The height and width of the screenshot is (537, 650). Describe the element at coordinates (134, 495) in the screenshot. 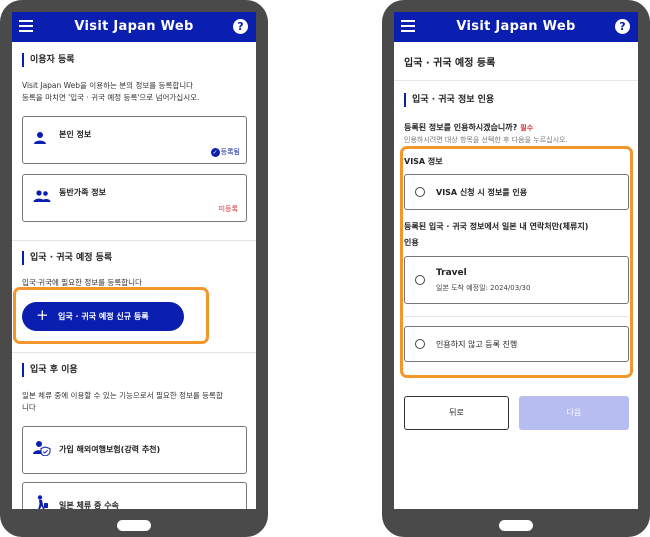

I see `stay-procedures-card: 일본 체류 중 수속` at that location.